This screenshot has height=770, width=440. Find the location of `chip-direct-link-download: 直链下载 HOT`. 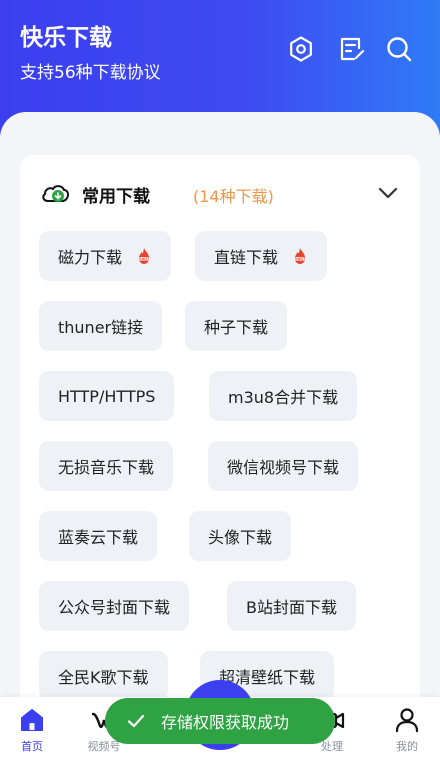

chip-direct-link-download: 直链下载 HOT is located at coordinates (261, 256).